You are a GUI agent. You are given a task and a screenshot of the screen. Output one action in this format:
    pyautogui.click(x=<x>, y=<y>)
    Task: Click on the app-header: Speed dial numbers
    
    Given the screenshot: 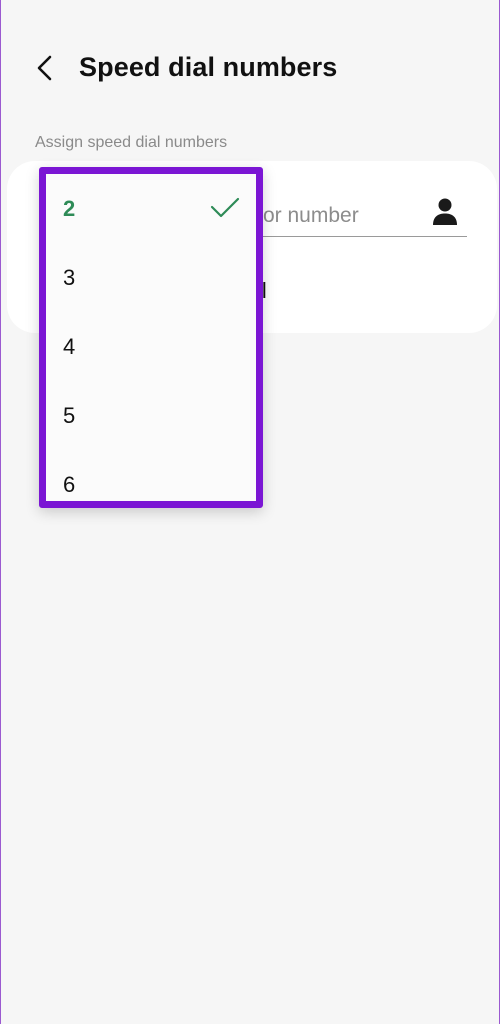 What is the action you would take?
    pyautogui.click(x=250, y=68)
    